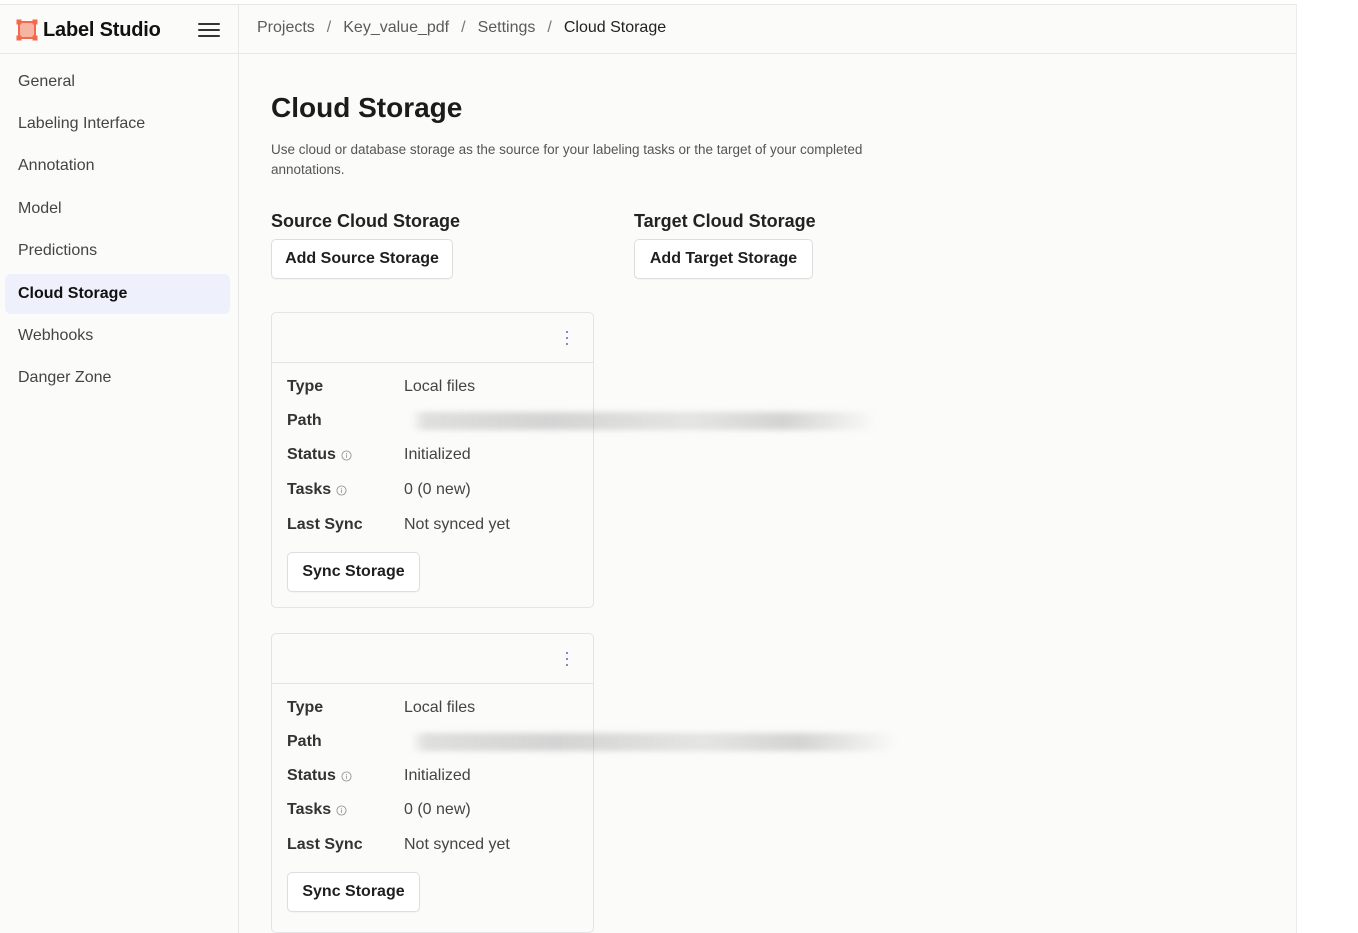  I want to click on source-storage-title: Source Cloud Storage, so click(366, 221).